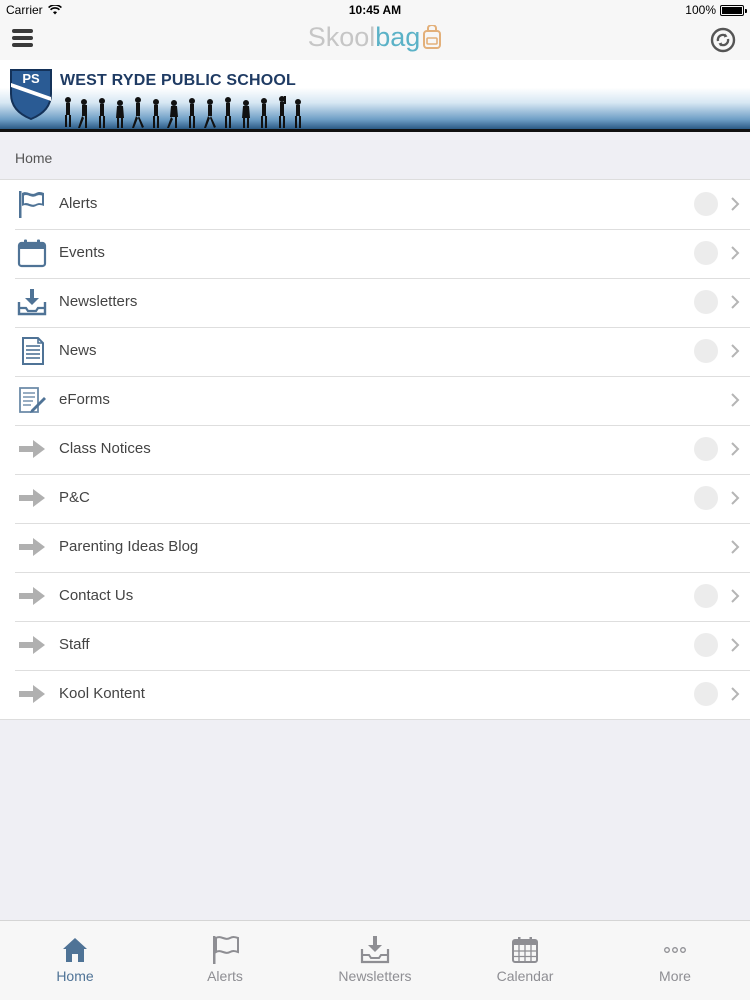 Image resolution: width=750 pixels, height=1000 pixels. I want to click on navigation-bar: Skoolbag, so click(375, 40).